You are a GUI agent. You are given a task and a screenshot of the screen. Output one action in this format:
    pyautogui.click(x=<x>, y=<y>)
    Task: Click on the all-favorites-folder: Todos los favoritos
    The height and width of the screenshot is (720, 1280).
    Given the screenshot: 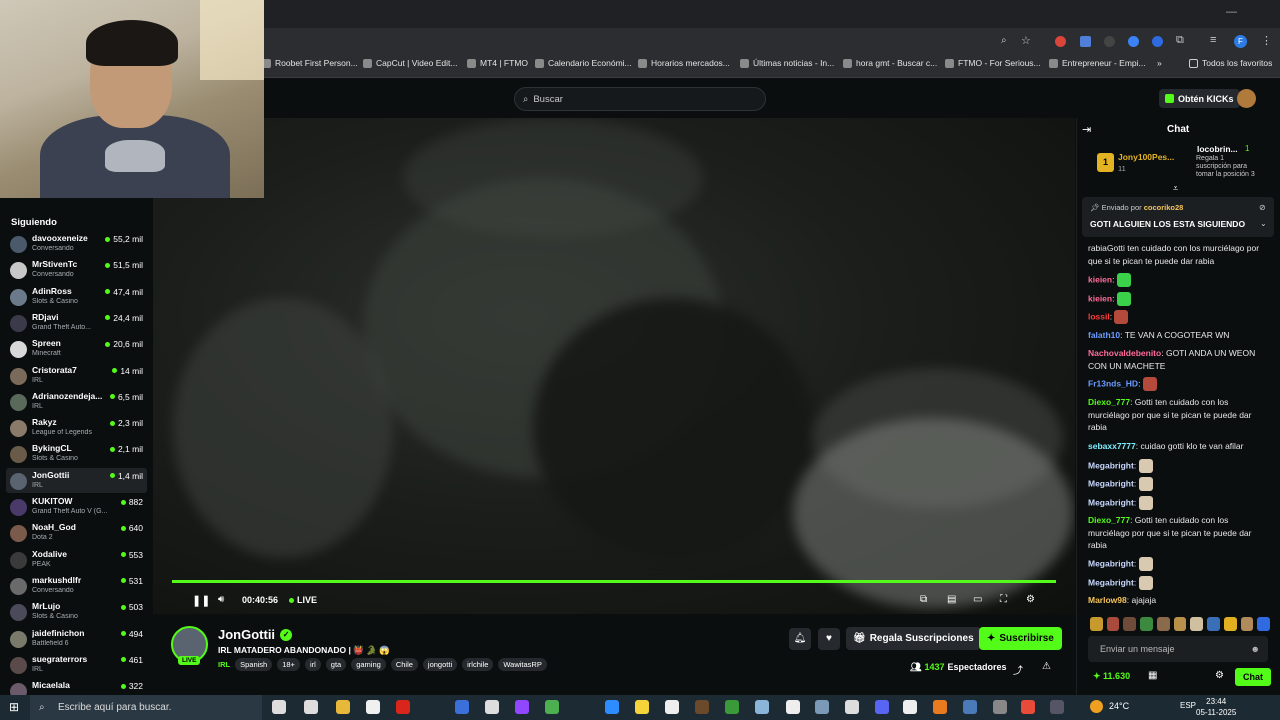 What is the action you would take?
    pyautogui.click(x=1230, y=63)
    